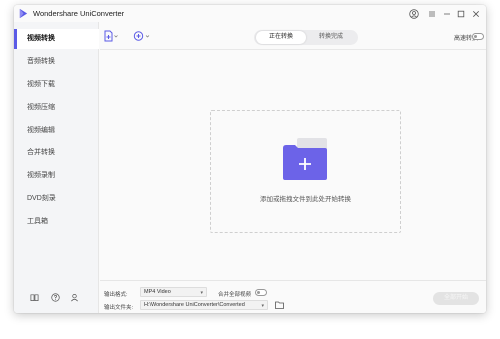 Image resolution: width=500 pixels, height=339 pixels. Describe the element at coordinates (478, 36) in the screenshot. I see `fast-convert-toggle` at that location.